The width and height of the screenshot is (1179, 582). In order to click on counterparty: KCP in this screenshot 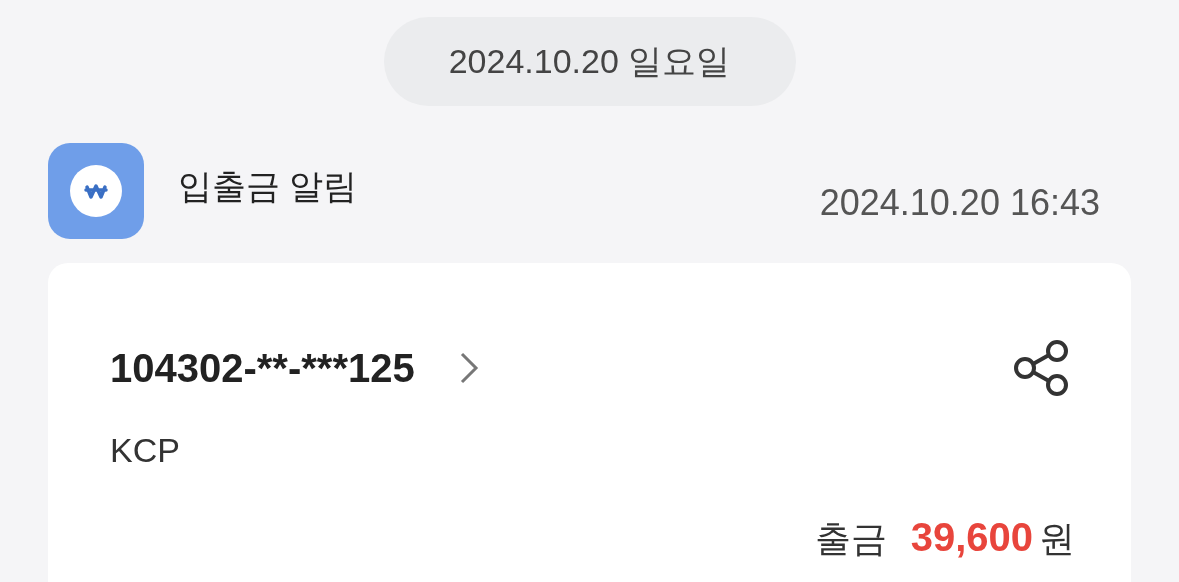, I will do `click(145, 450)`.